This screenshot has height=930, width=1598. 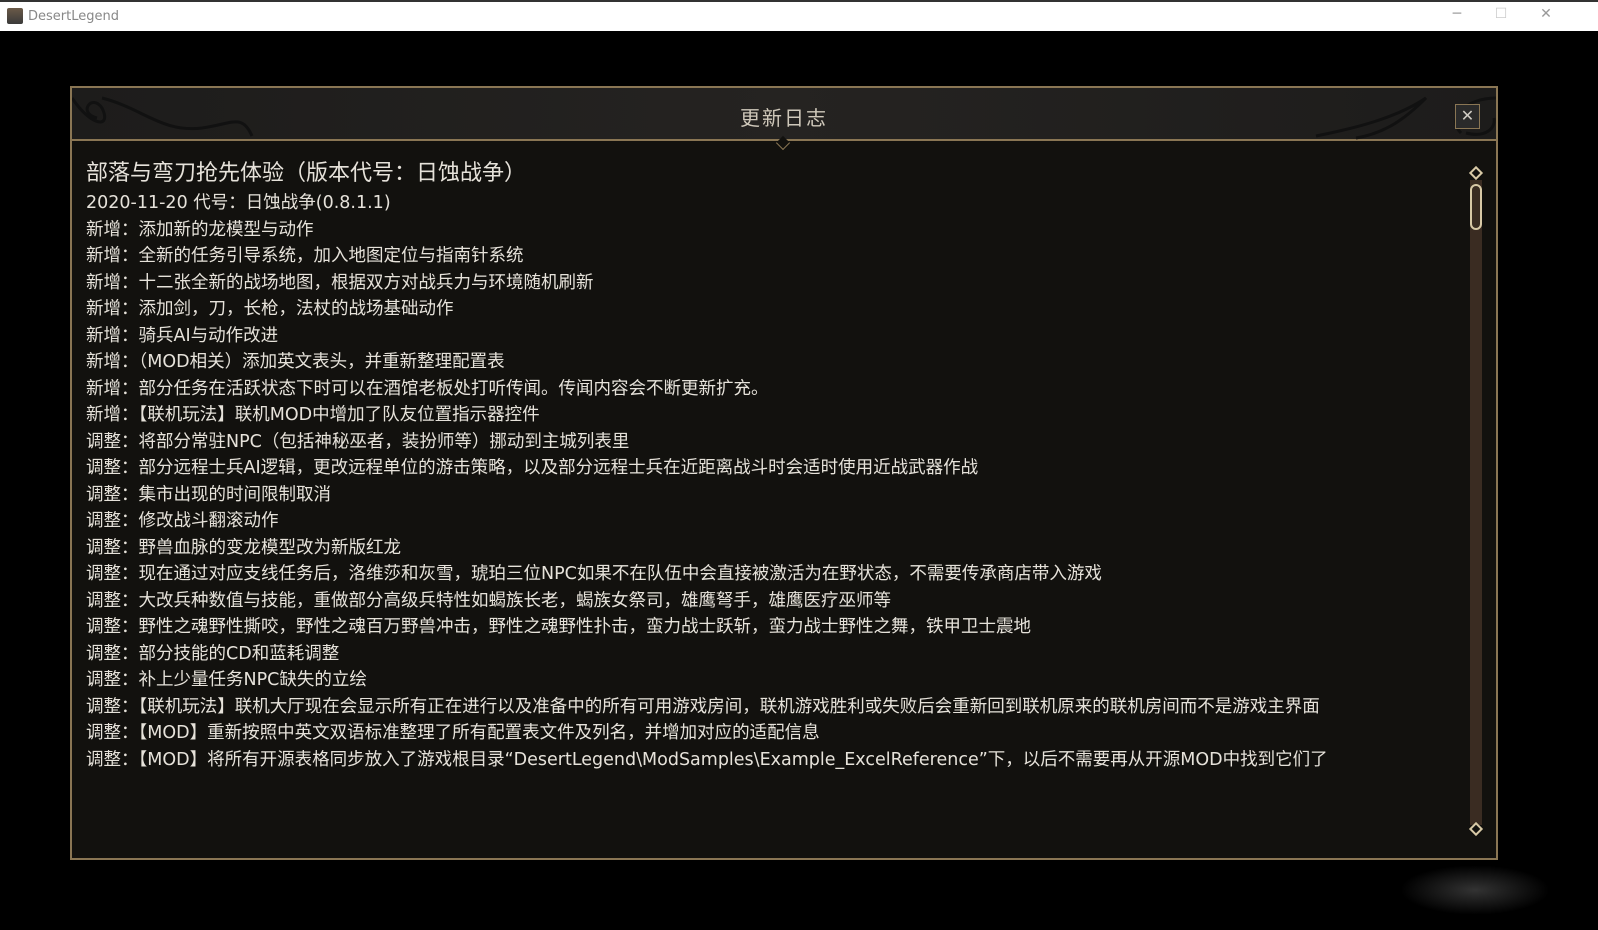 What do you see at coordinates (73, 16) in the screenshot?
I see `window-title: DesertLegend` at bounding box center [73, 16].